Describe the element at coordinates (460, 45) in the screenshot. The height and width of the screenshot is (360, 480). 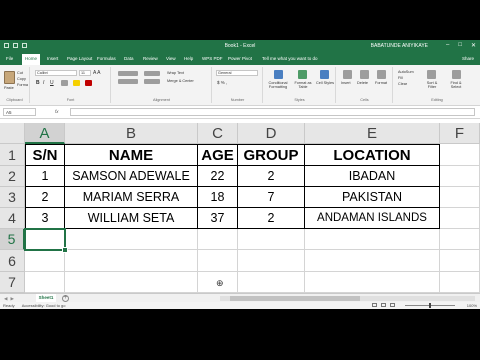
I see `maximize-button: □` at that location.